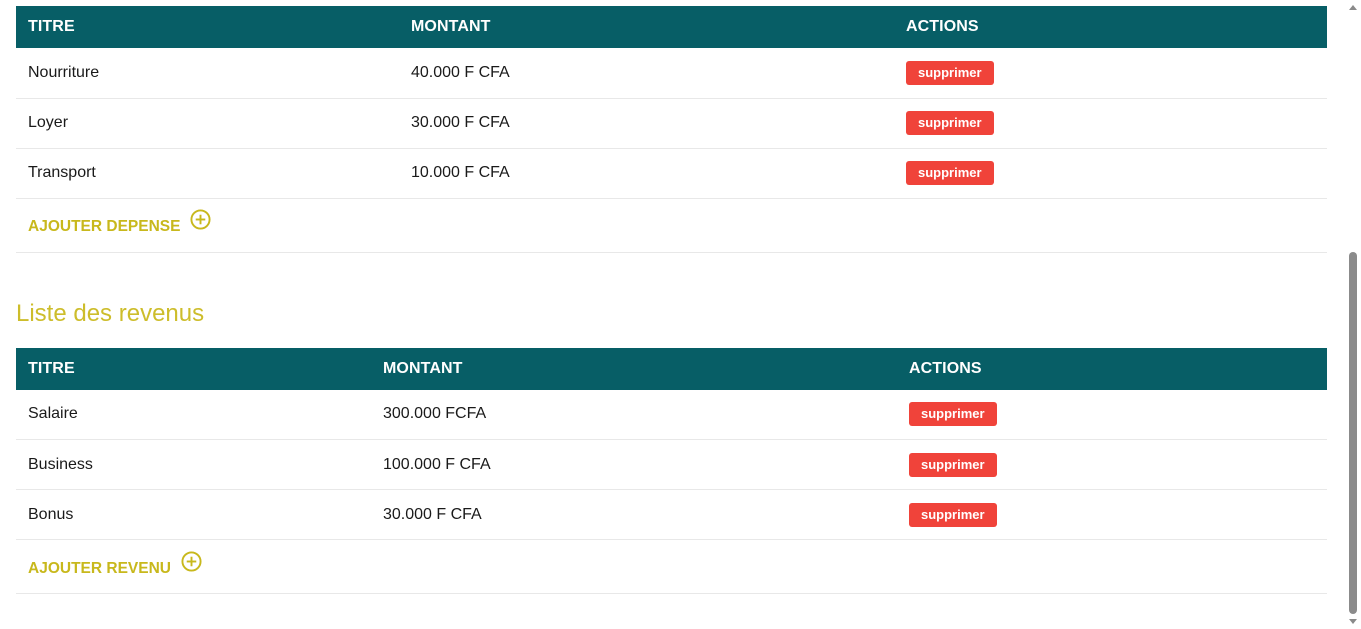 The image size is (1361, 629). What do you see at coordinates (671, 123) in the screenshot?
I see `table-row: Loyer 30.000 F CFA supprimer` at bounding box center [671, 123].